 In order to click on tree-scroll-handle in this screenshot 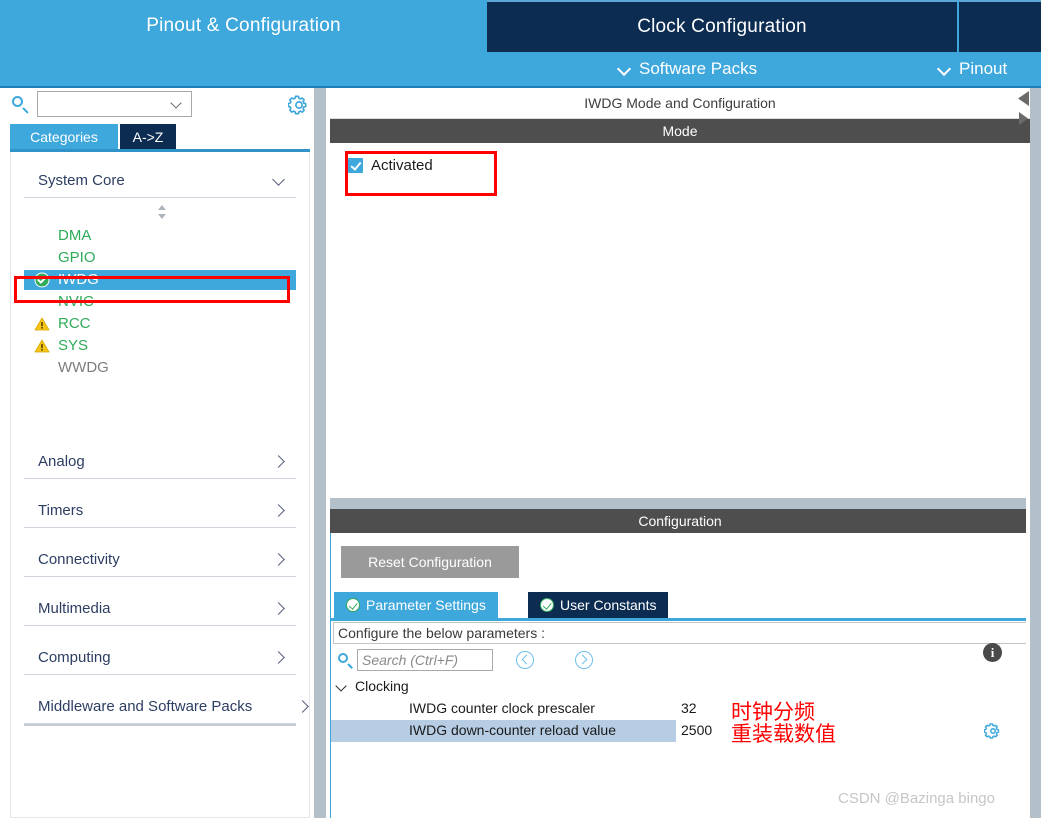, I will do `click(162, 212)`.